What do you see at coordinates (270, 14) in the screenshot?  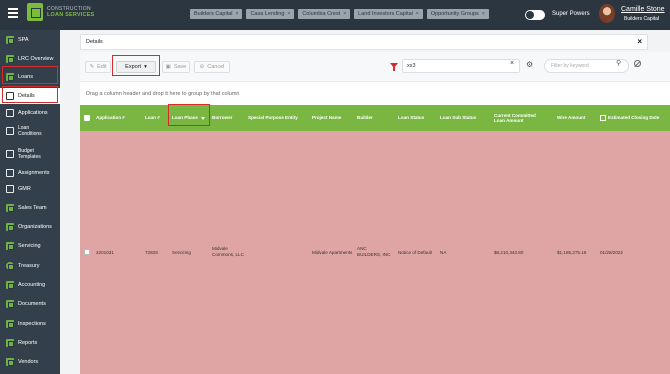 I see `filter-chip: Casa Lending ×` at bounding box center [270, 14].